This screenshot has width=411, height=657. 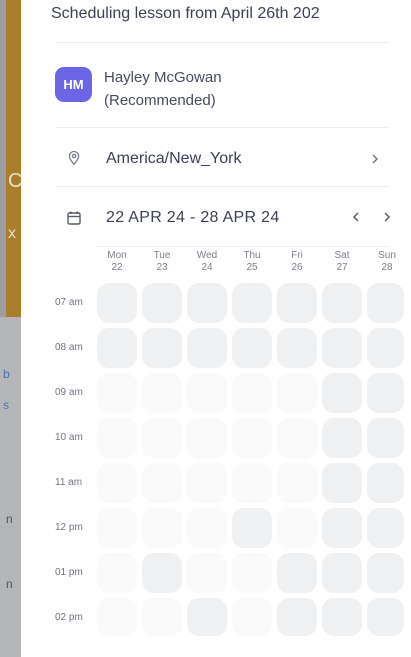 I want to click on day-header-sat: Sat 27, so click(x=342, y=262).